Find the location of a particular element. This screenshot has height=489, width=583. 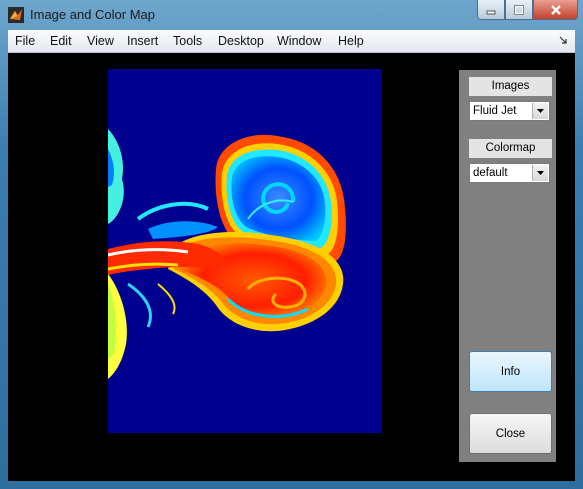

colormap-label: Colormap is located at coordinates (510, 148).